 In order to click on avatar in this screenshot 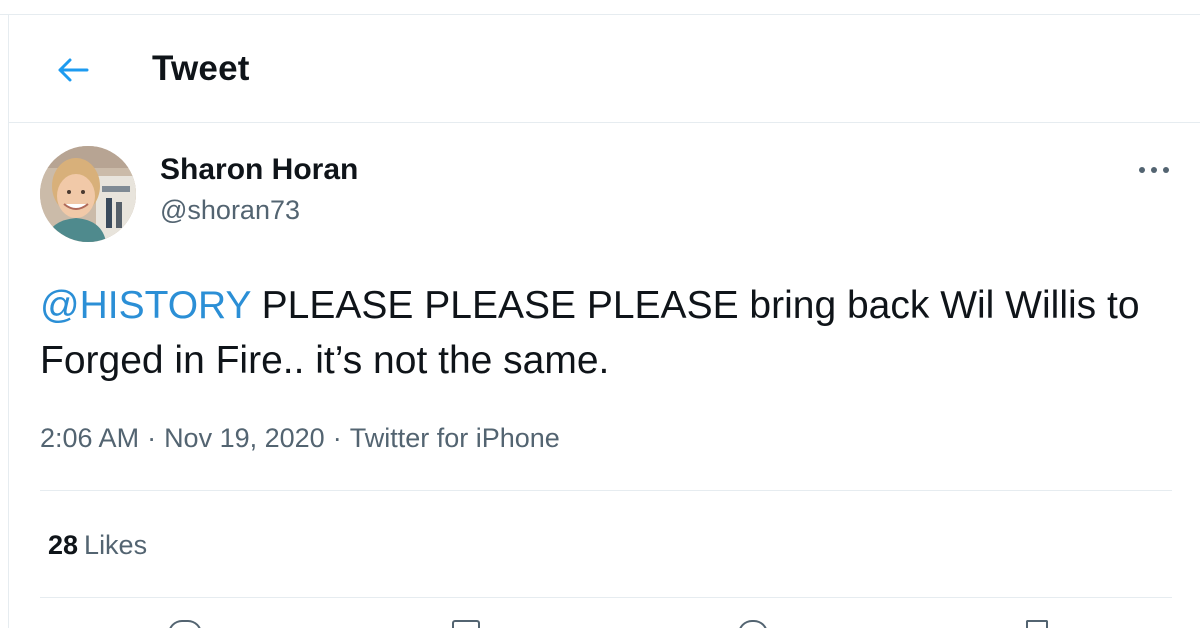, I will do `click(88, 194)`.